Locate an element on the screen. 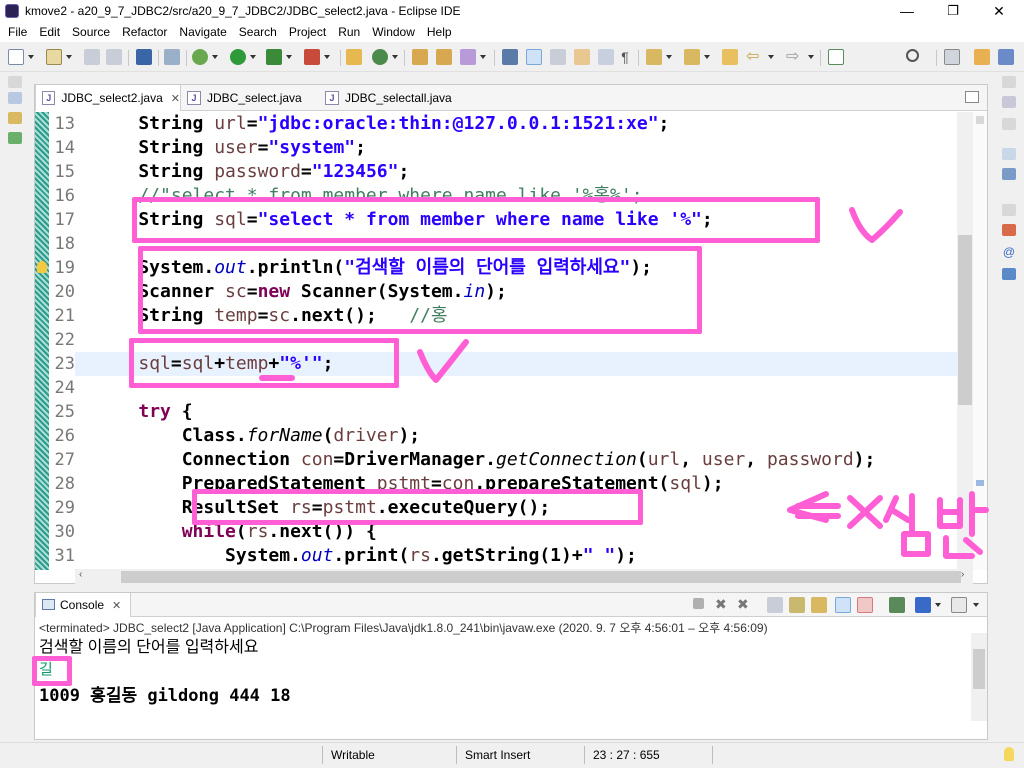 This screenshot has height=768, width=1024. back-dropdown-icon is located at coordinates (771, 57).